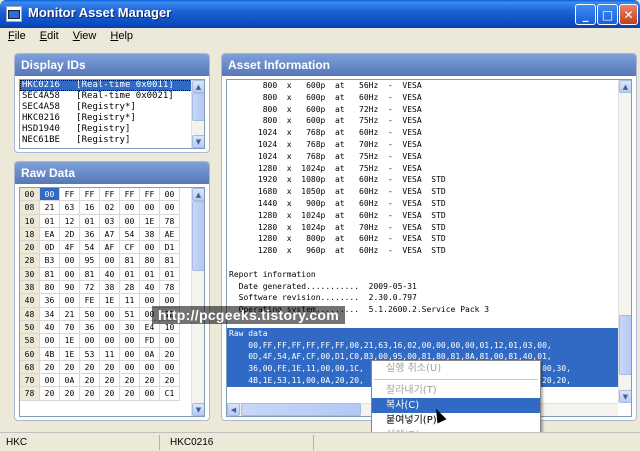 The height and width of the screenshot is (451, 640). I want to click on raw-data-cell: EA, so click(50, 234).